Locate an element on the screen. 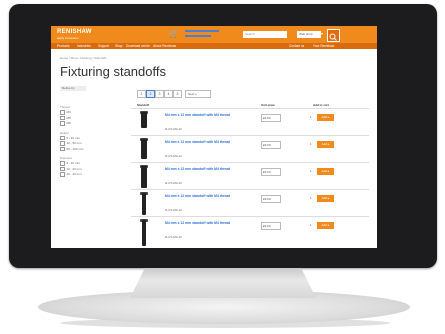 This screenshot has height=334, width=445. nav-item: Contact us is located at coordinates (296, 46).